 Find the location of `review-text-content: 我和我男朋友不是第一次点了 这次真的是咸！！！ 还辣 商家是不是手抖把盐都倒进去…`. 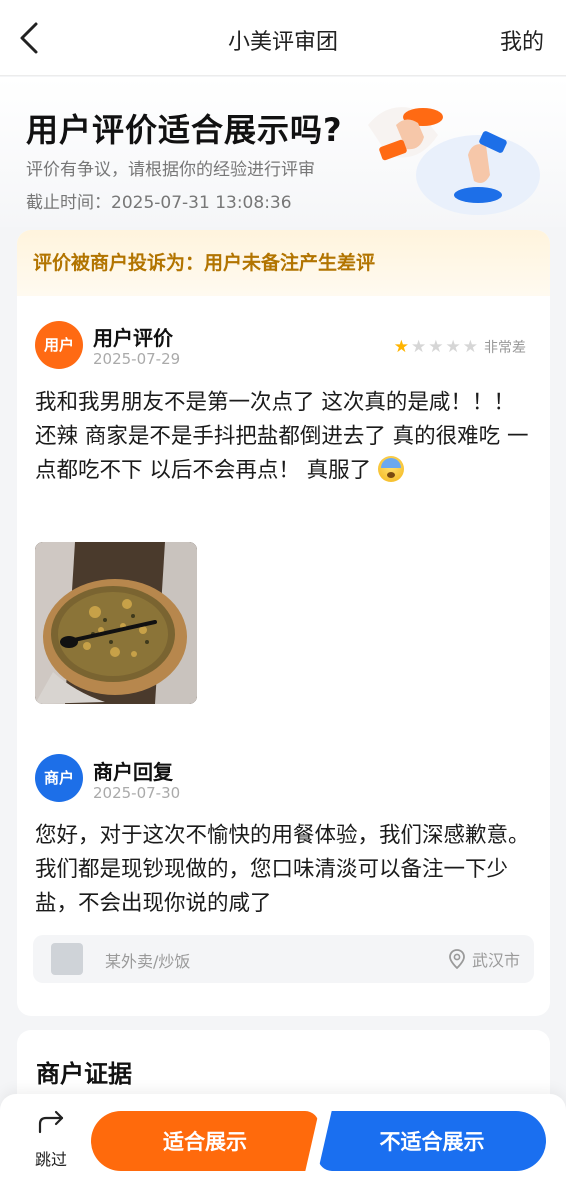

review-text-content: 我和我男朋友不是第一次点了 这次真的是咸！！！ 还辣 商家是不是手抖把盐都倒进去… is located at coordinates (282, 436).